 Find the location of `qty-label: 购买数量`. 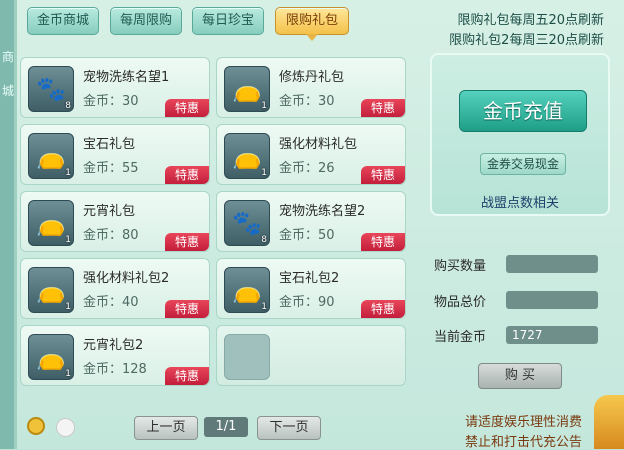

qty-label: 购买数量 is located at coordinates (460, 266).